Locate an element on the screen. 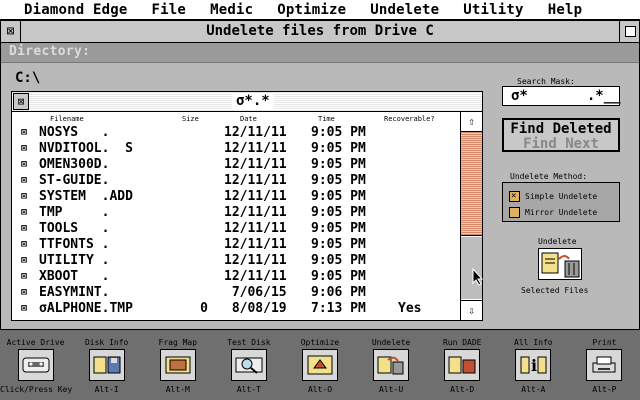 This screenshot has height=400, width=640. file-name: OMEN300D. is located at coordinates (74, 164).